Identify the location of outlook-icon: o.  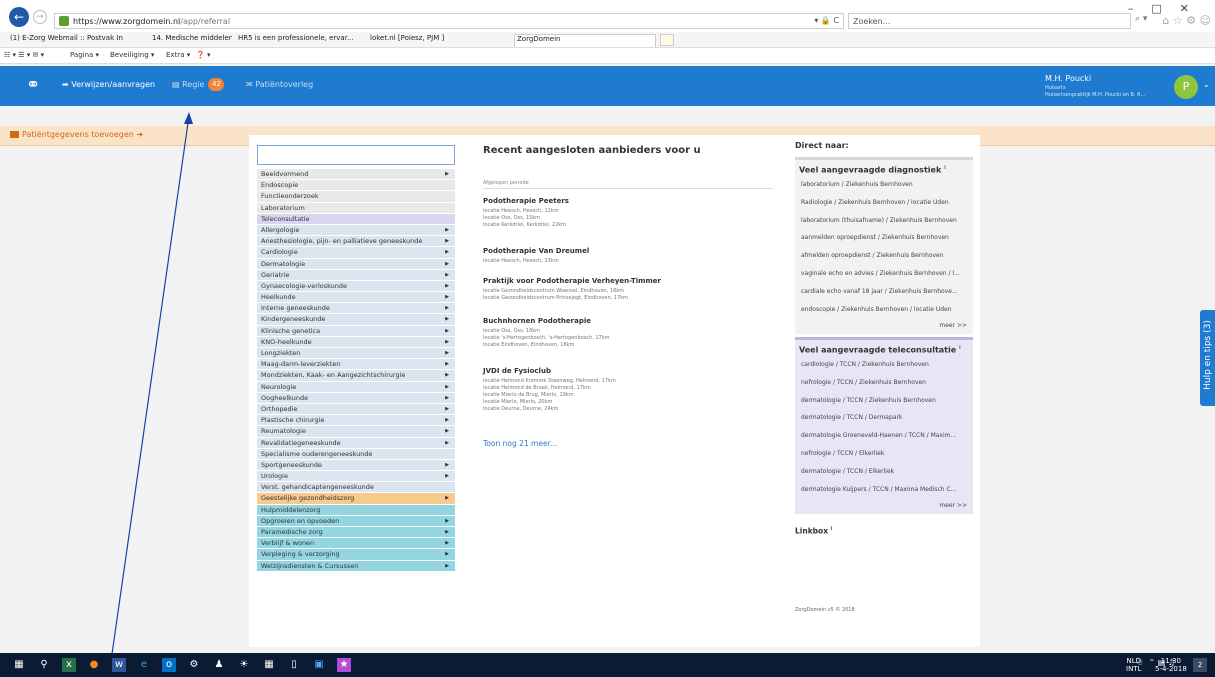
(169, 665).